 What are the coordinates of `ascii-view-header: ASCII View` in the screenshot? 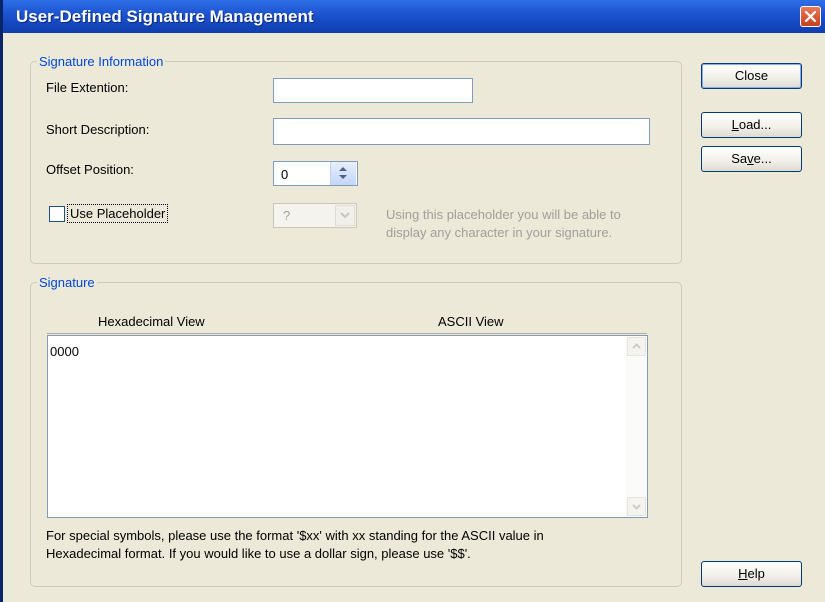 It's located at (471, 321).